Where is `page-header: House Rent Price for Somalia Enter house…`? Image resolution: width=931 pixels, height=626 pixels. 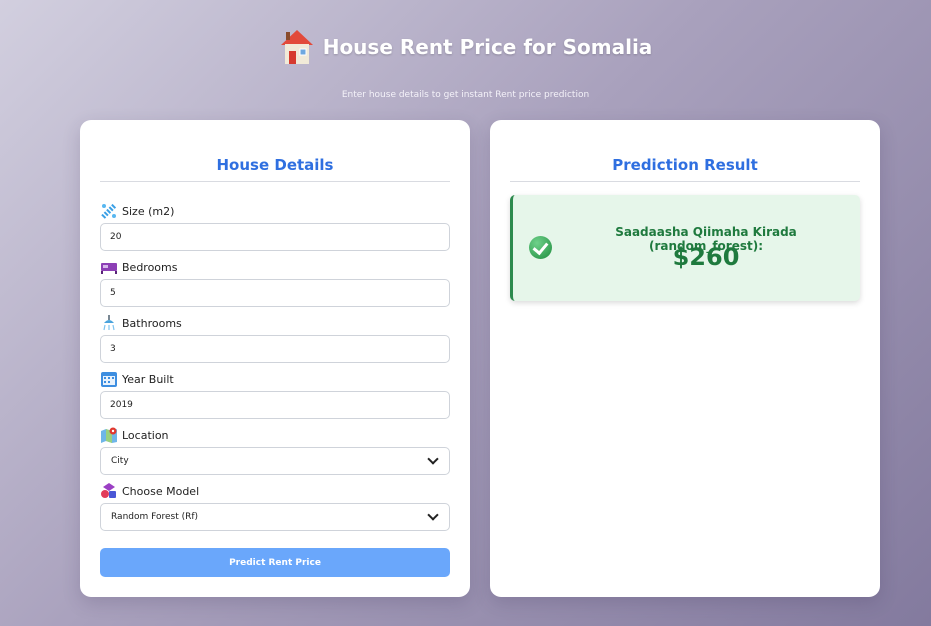
page-header: House Rent Price for Somalia Enter house… is located at coordinates (465, 62).